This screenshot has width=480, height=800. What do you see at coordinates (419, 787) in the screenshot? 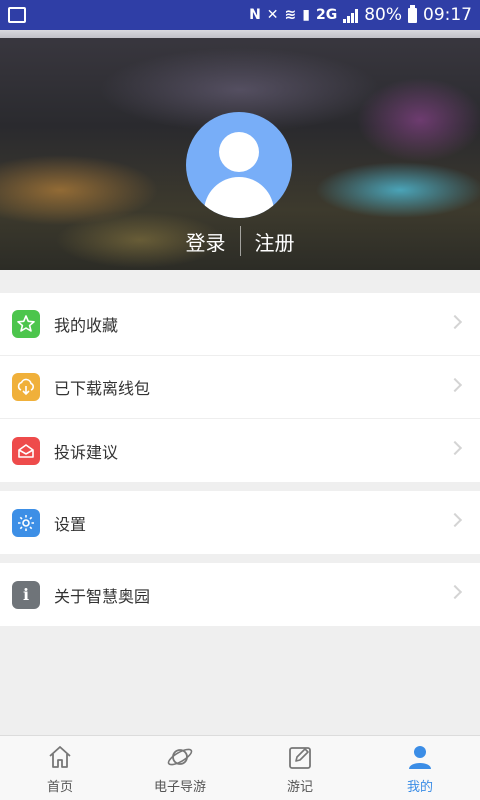
I see `tab-label: 我的` at bounding box center [419, 787].